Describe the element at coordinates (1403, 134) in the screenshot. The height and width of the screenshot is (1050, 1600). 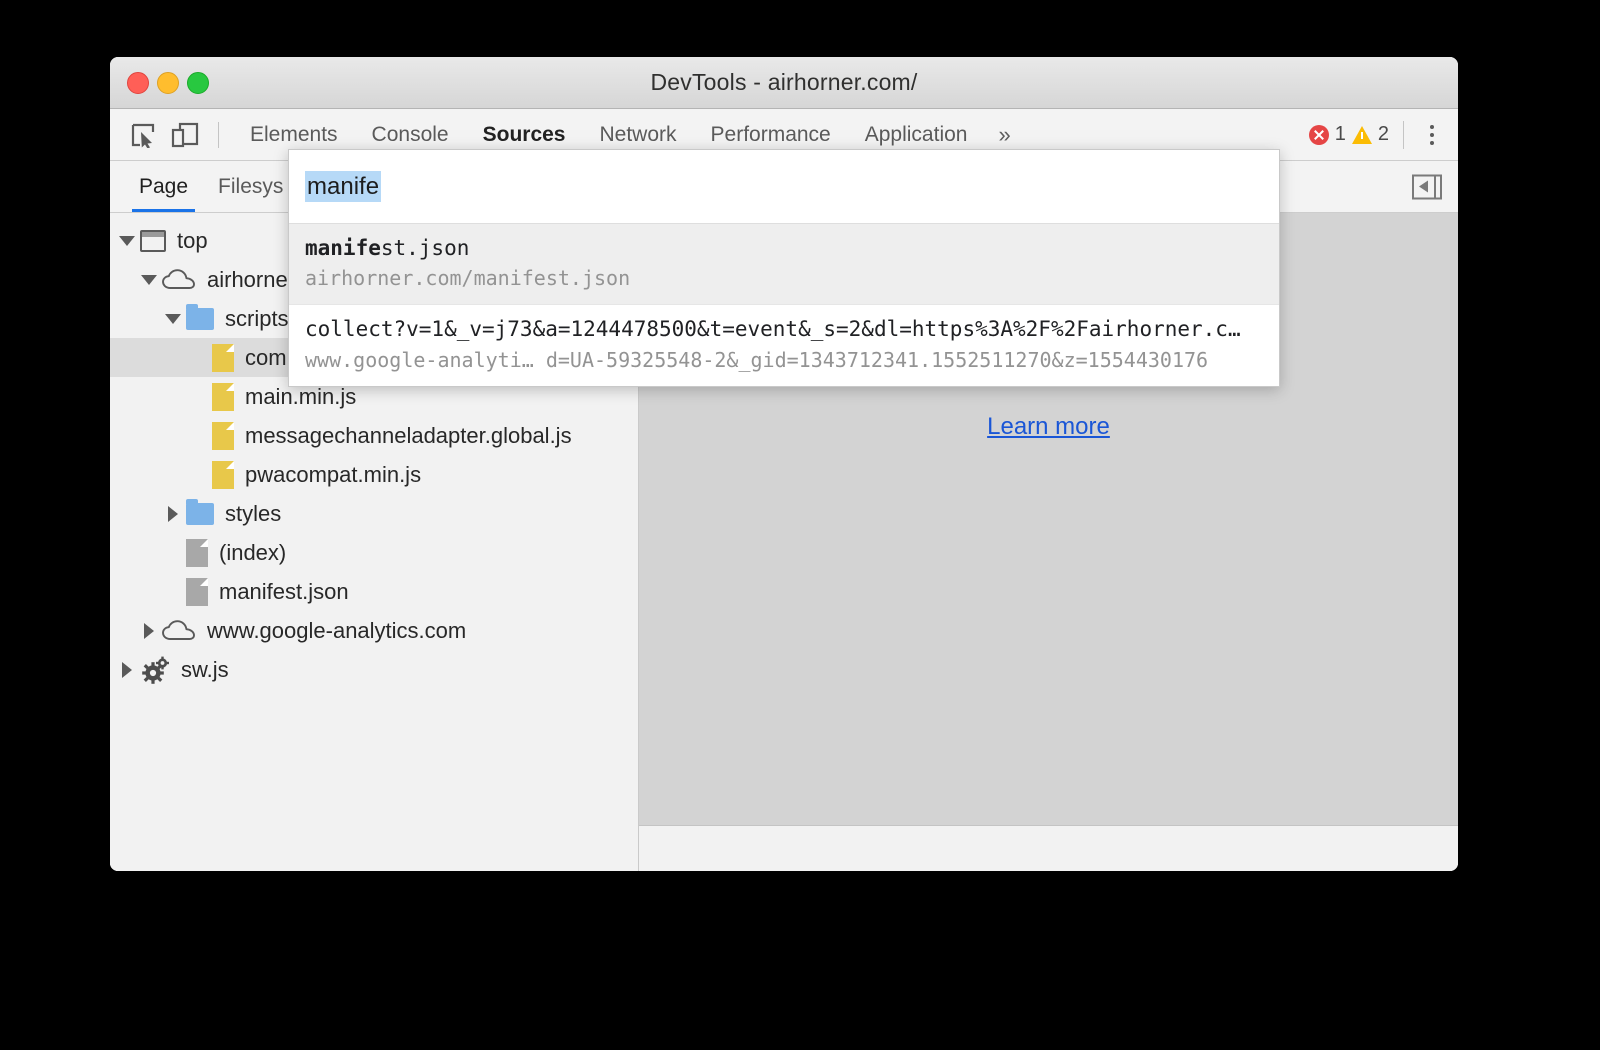
I see `toolbar-divider-right` at that location.